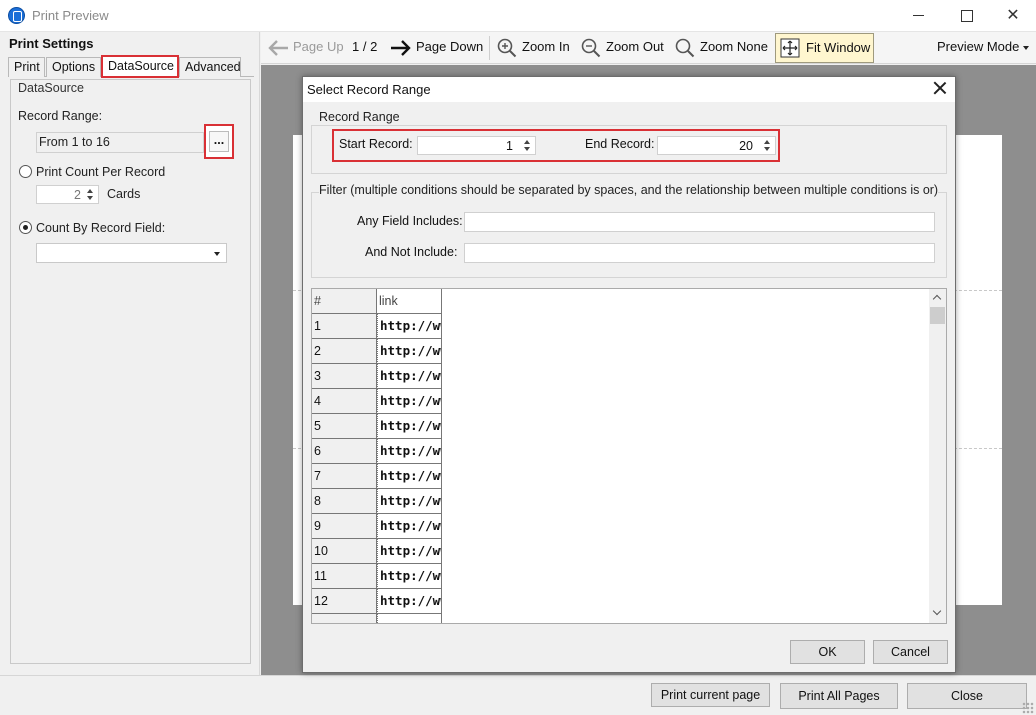 Image resolution: width=1036 pixels, height=715 pixels. Describe the element at coordinates (359, 117) in the screenshot. I see `record-range-group-label: Record Range` at that location.